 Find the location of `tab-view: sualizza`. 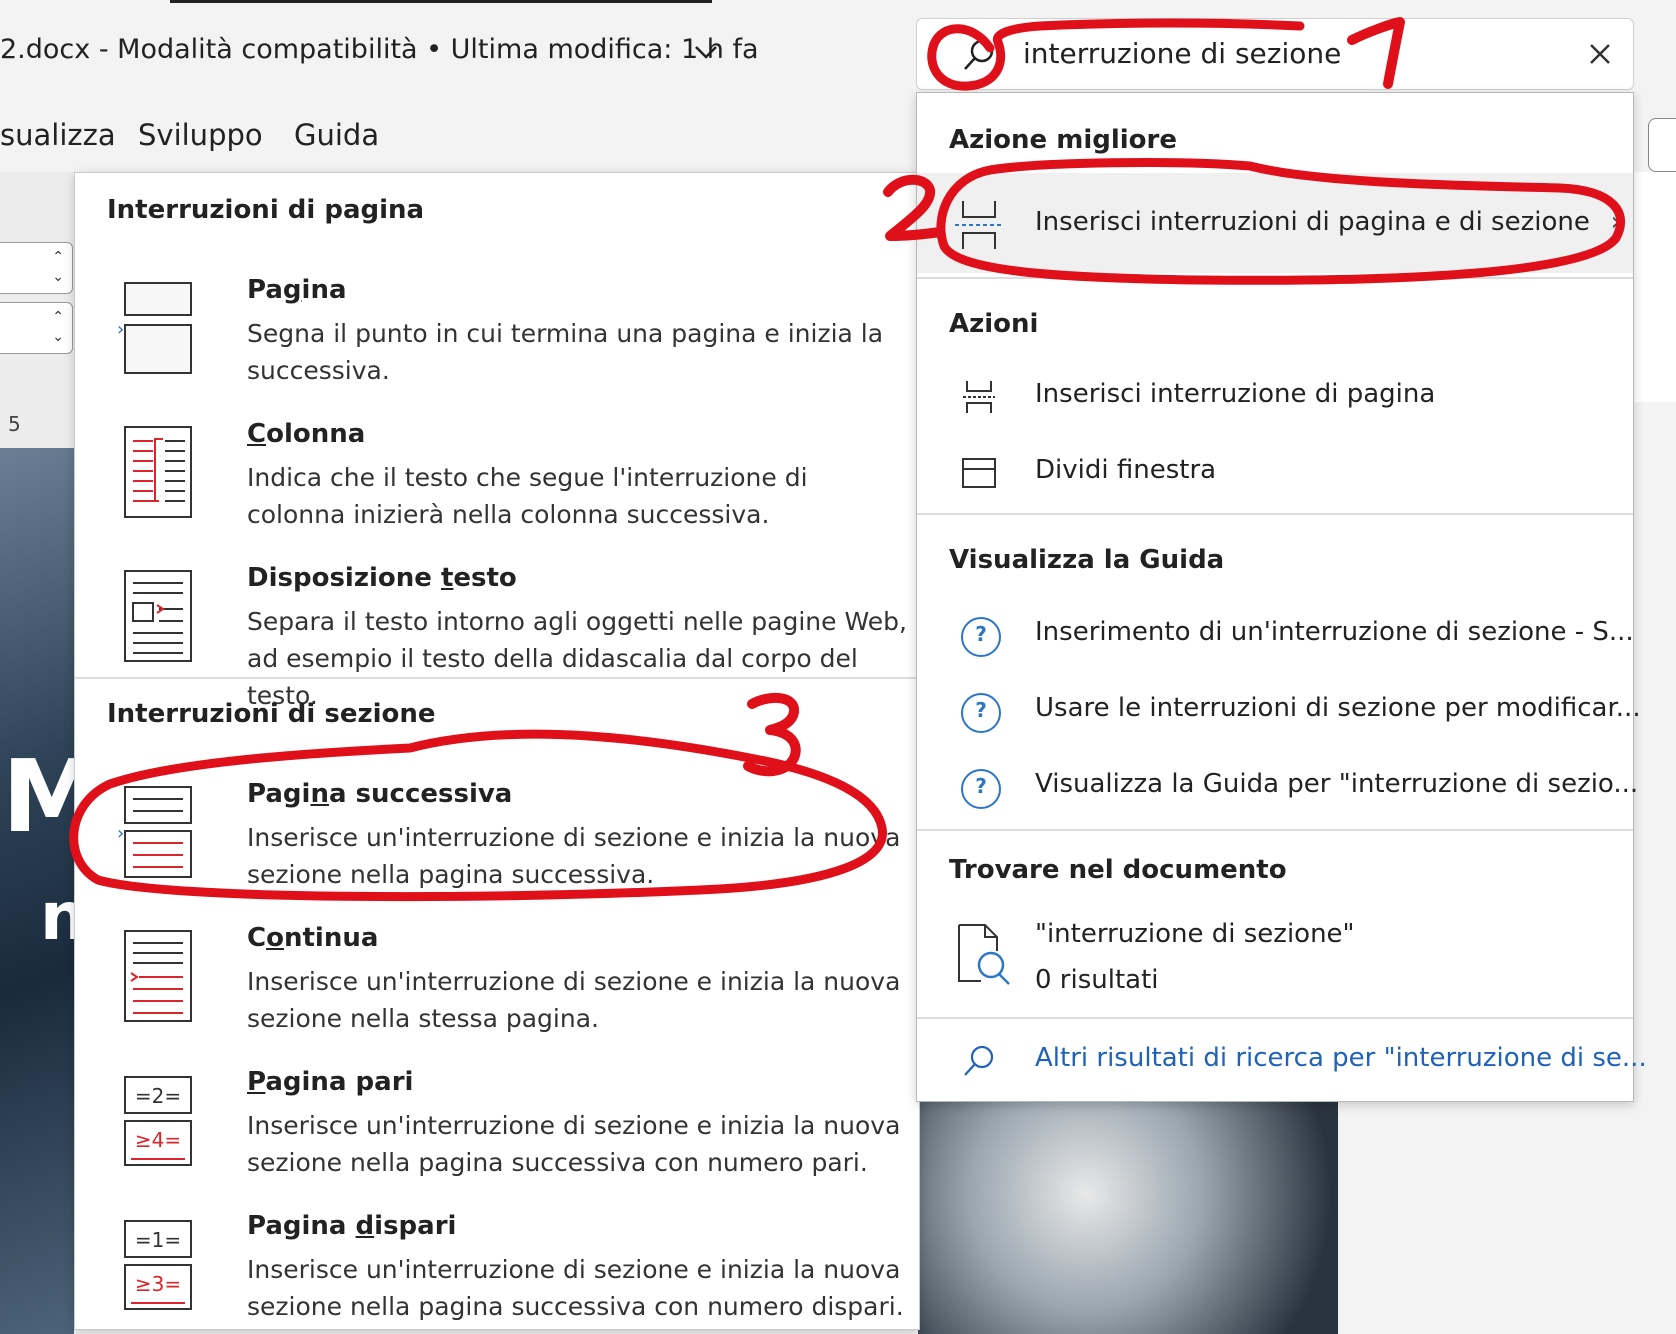

tab-view: sualizza is located at coordinates (58, 135).